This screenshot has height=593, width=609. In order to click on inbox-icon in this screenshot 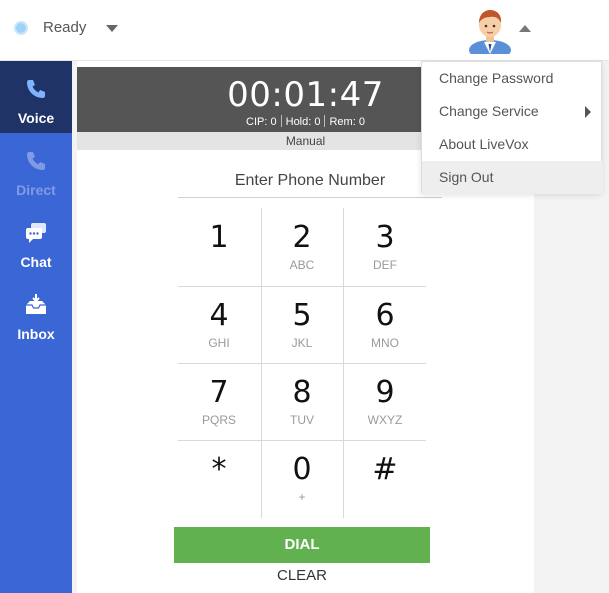, I will do `click(36, 304)`.